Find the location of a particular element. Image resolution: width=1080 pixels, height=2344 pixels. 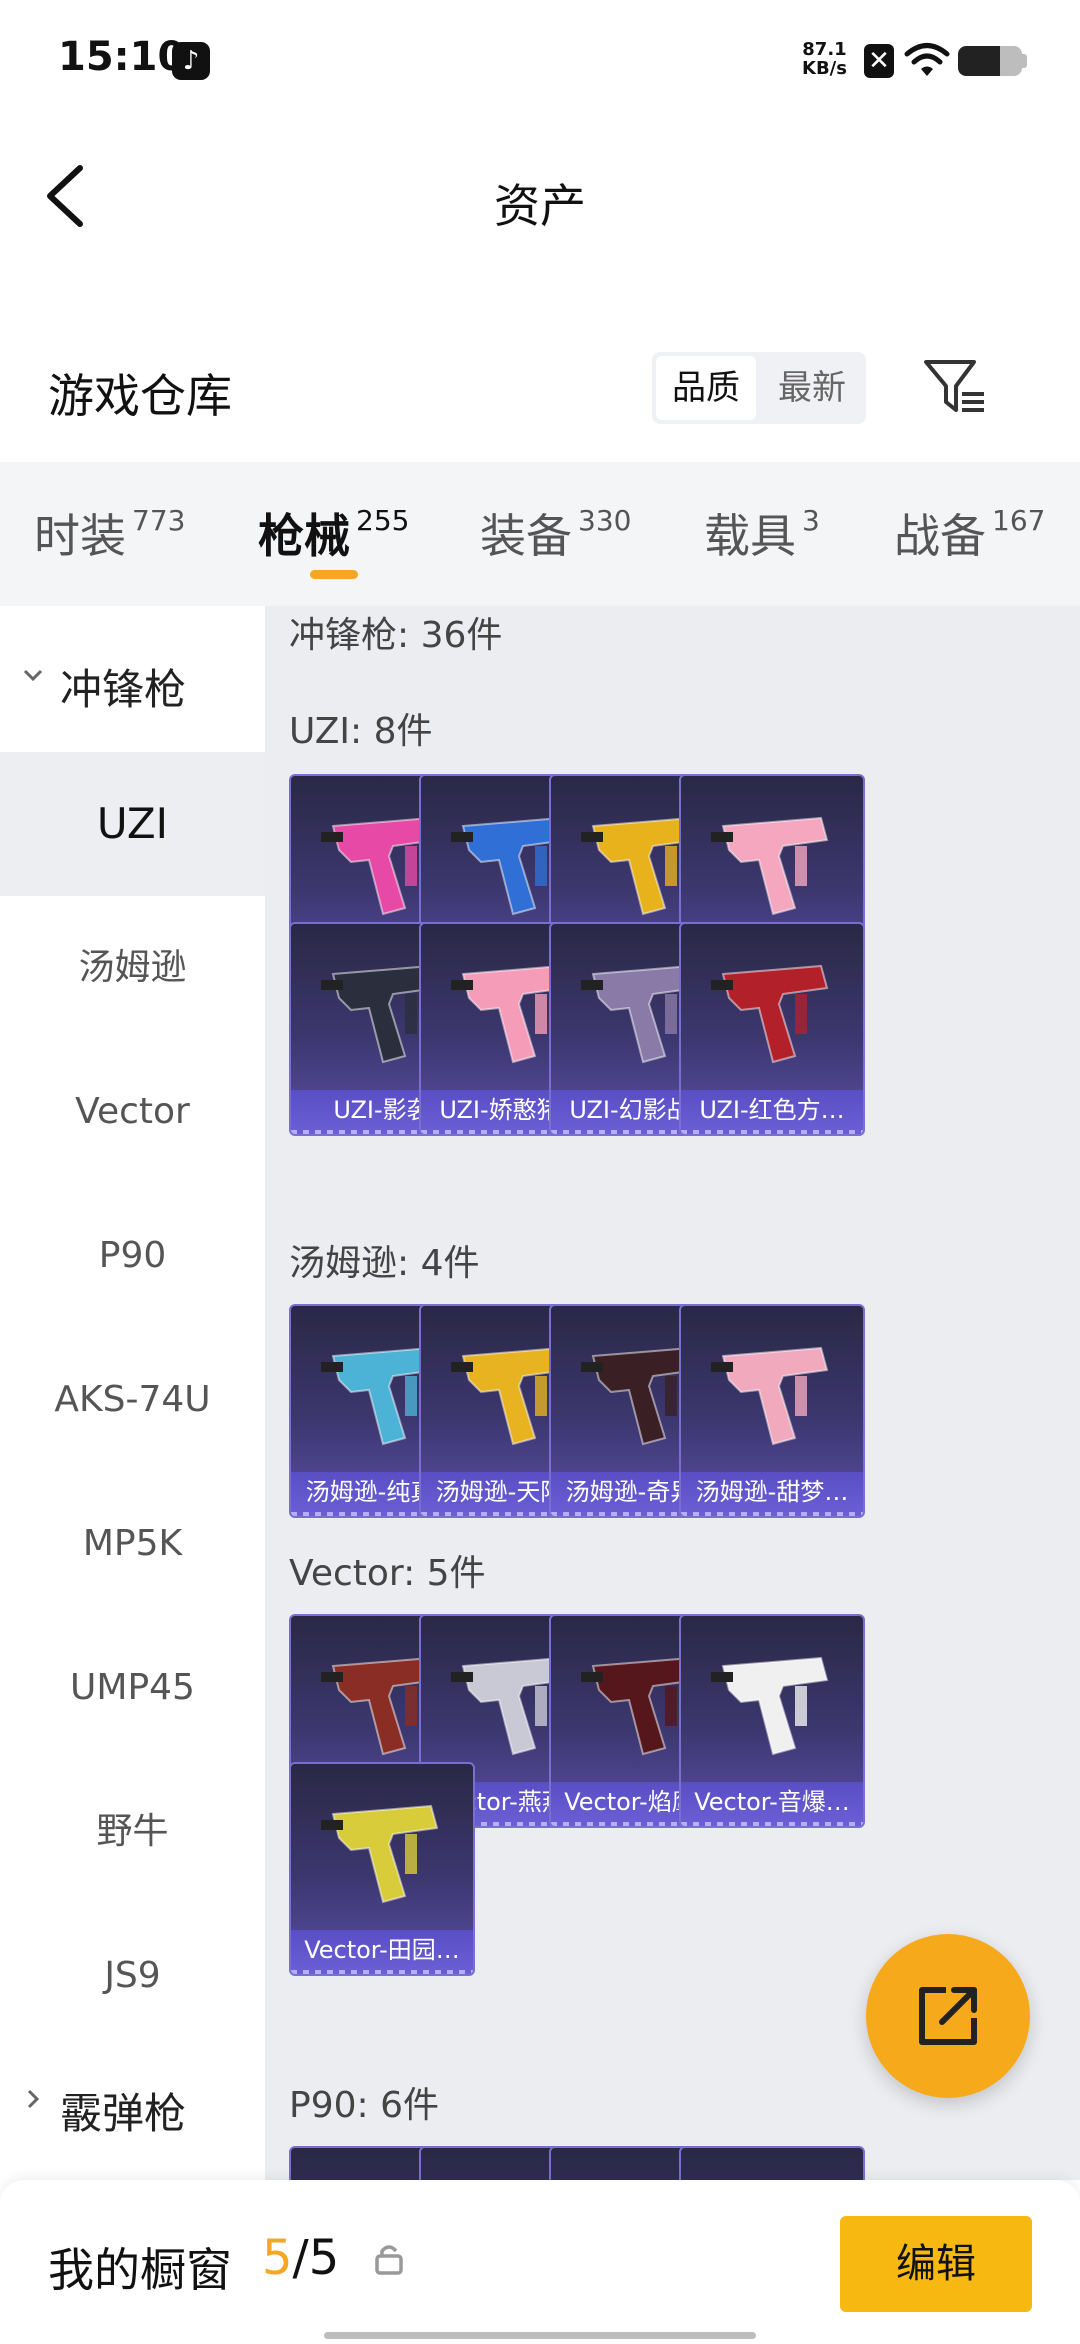

section-title-p90: P90: 6件 is located at coordinates (364, 2105).